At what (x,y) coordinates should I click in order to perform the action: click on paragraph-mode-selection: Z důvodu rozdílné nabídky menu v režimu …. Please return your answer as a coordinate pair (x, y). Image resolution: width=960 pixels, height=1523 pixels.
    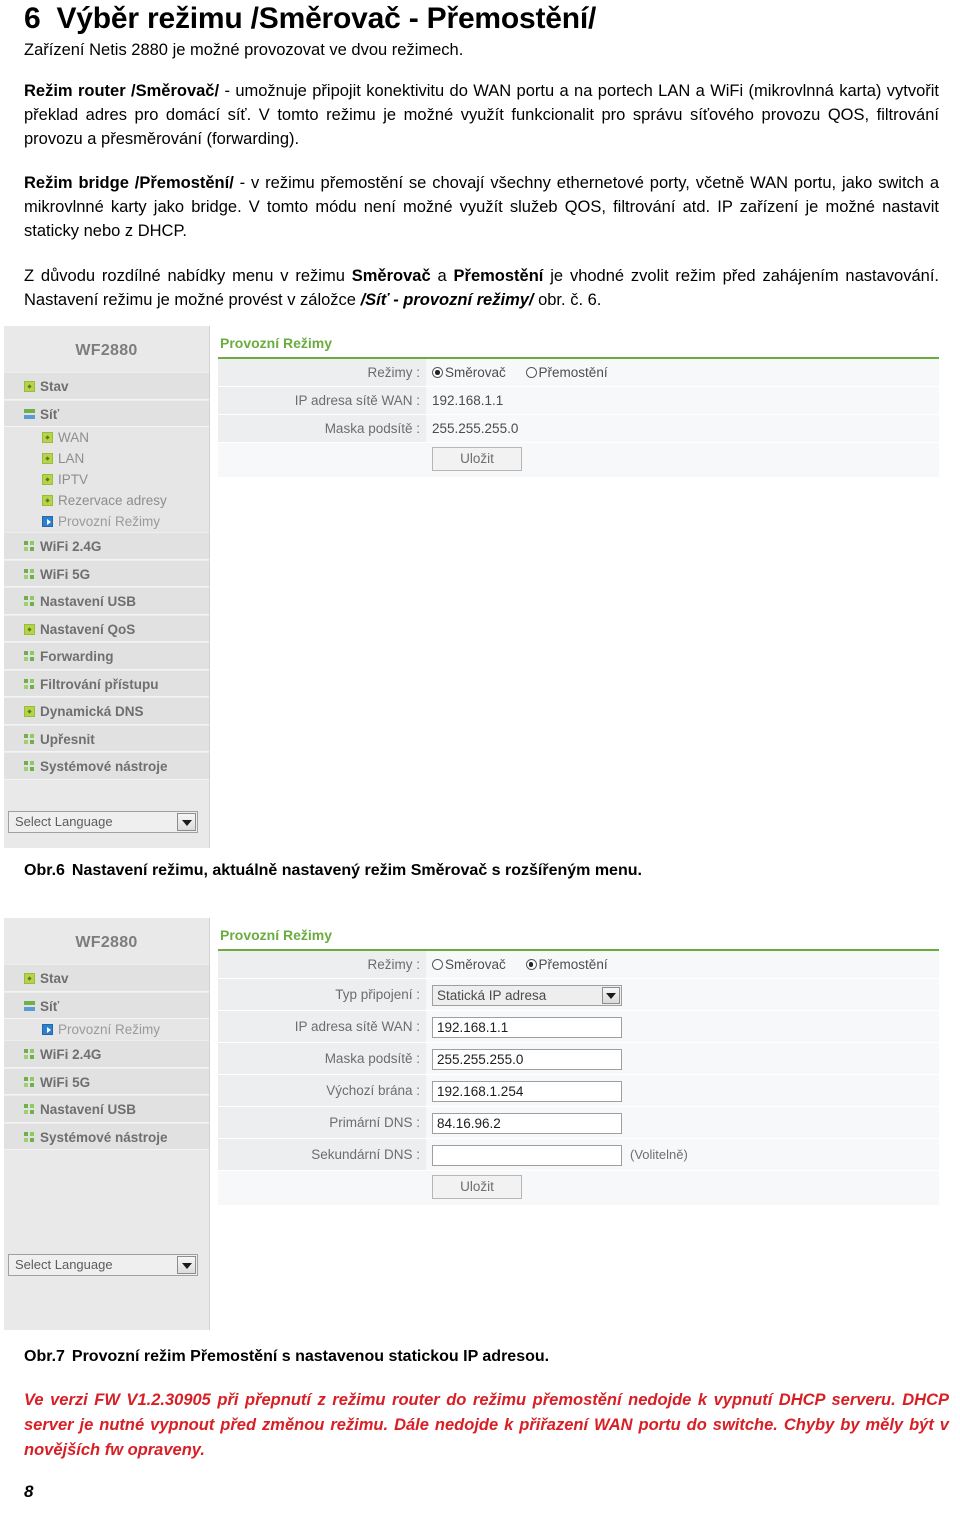
    Looking at the image, I should click on (481, 288).